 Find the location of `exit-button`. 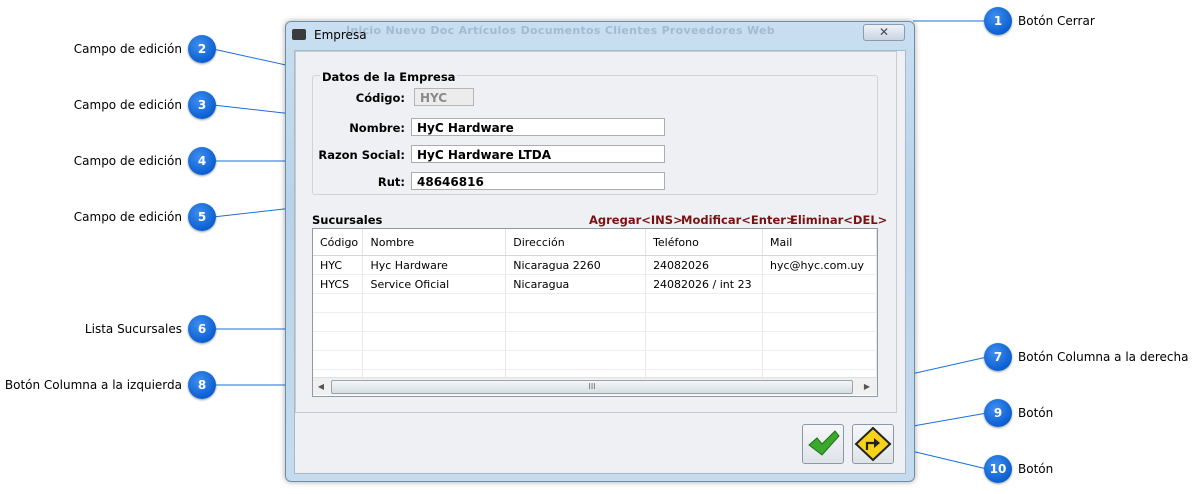

exit-button is located at coordinates (873, 444).